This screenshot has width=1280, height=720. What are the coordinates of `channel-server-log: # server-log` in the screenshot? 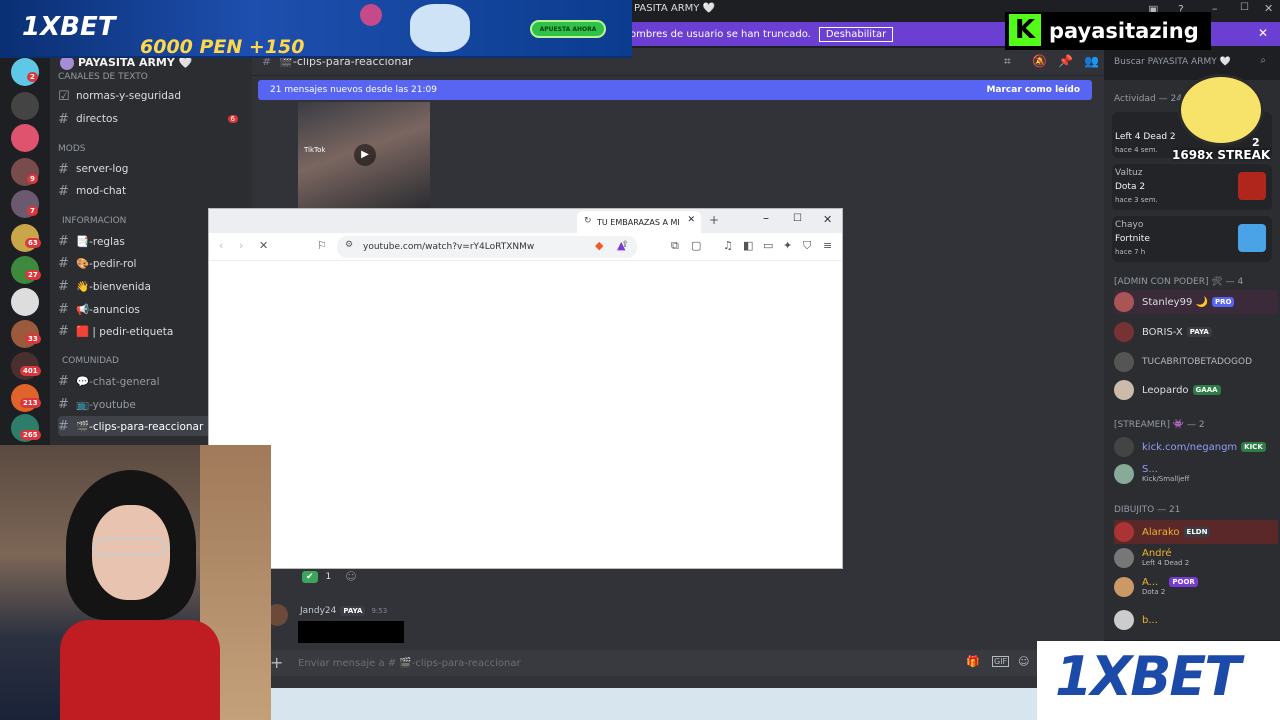 It's located at (152, 169).